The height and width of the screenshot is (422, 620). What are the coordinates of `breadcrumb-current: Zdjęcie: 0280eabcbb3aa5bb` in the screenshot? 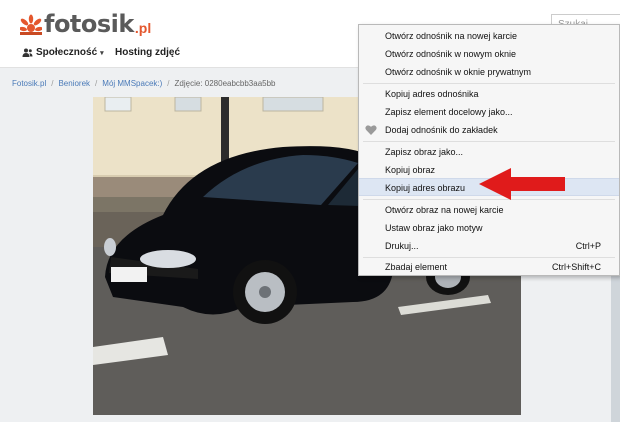 It's located at (225, 83).